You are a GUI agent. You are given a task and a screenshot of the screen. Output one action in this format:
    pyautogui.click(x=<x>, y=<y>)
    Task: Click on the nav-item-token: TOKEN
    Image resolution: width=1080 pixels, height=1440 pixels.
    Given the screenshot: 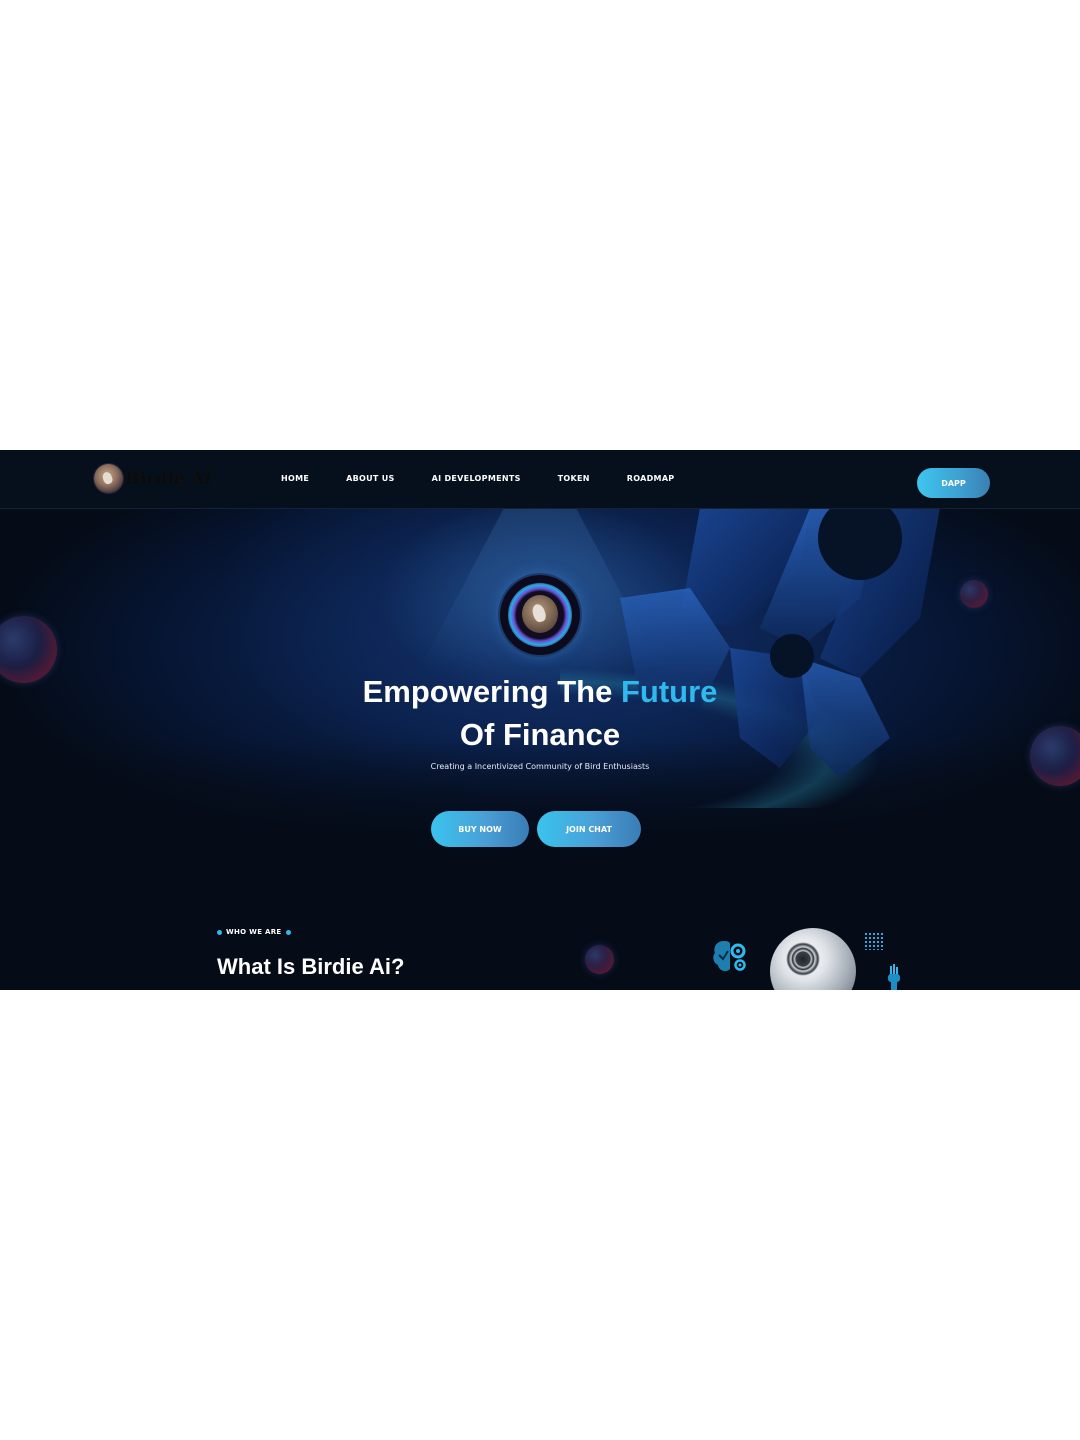 What is the action you would take?
    pyautogui.click(x=574, y=478)
    